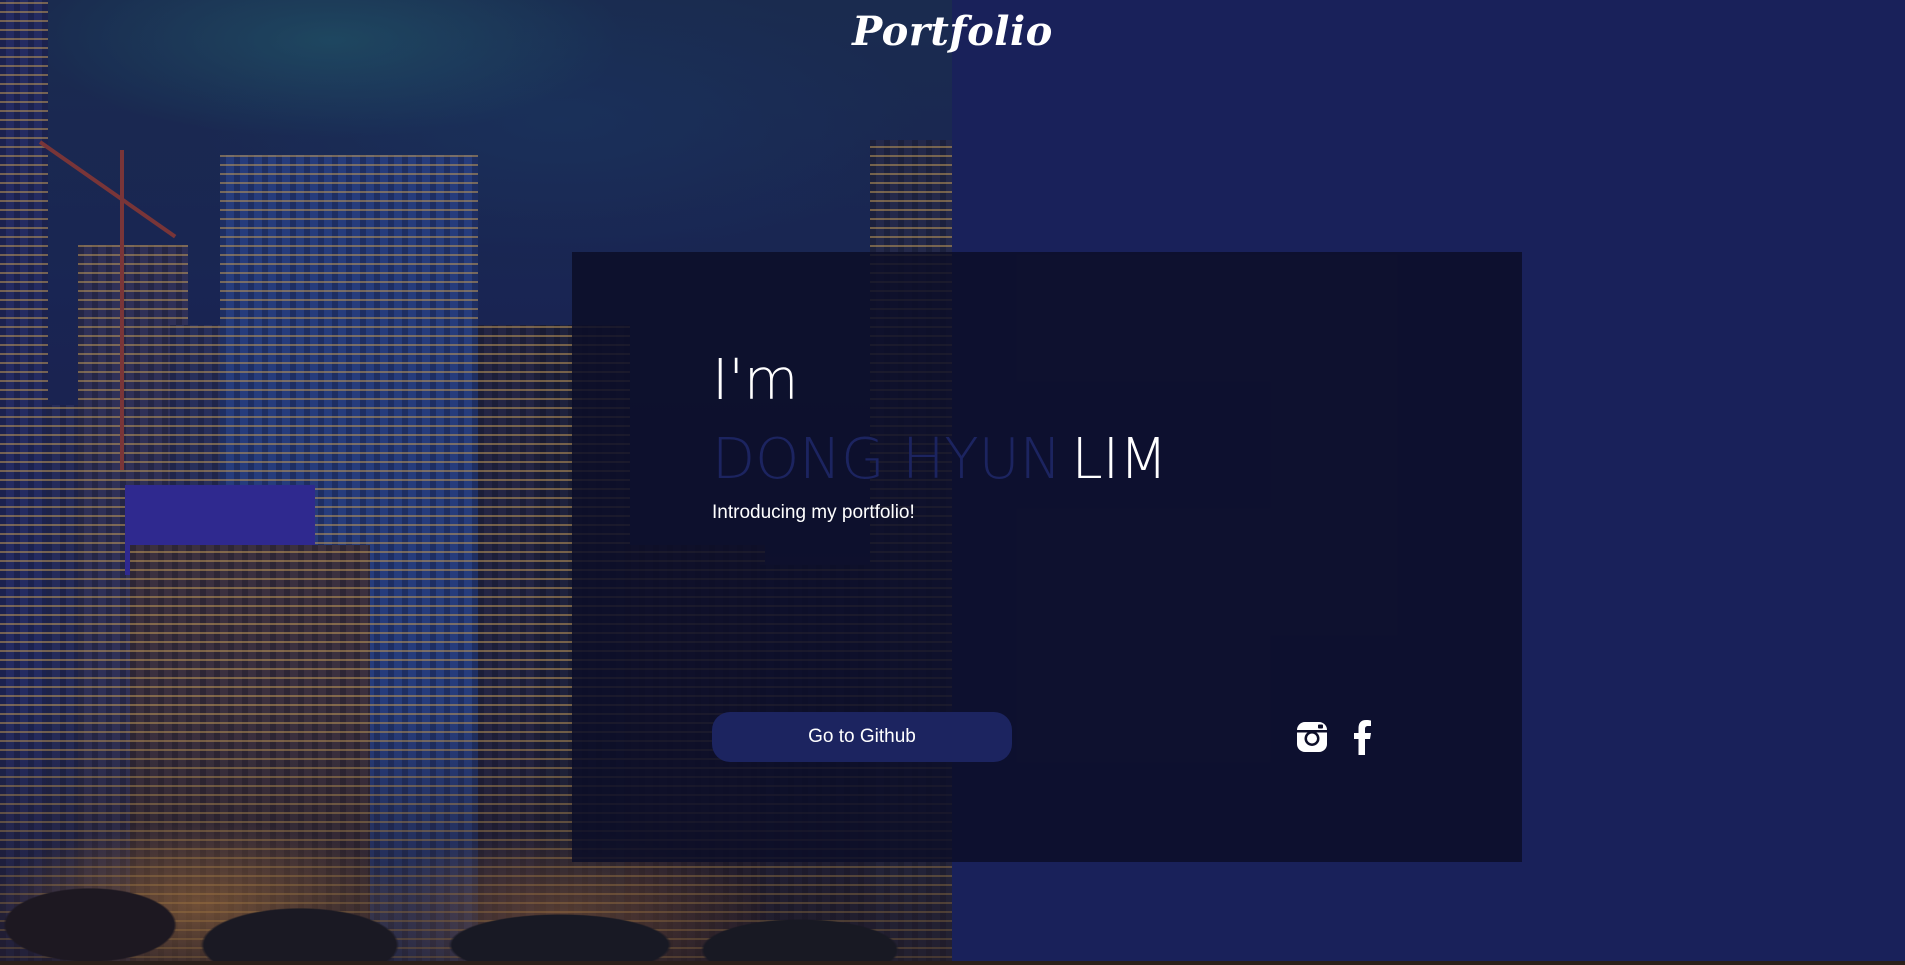 Image resolution: width=1905 pixels, height=965 pixels. I want to click on brand-logo: Portfolio, so click(952, 31).